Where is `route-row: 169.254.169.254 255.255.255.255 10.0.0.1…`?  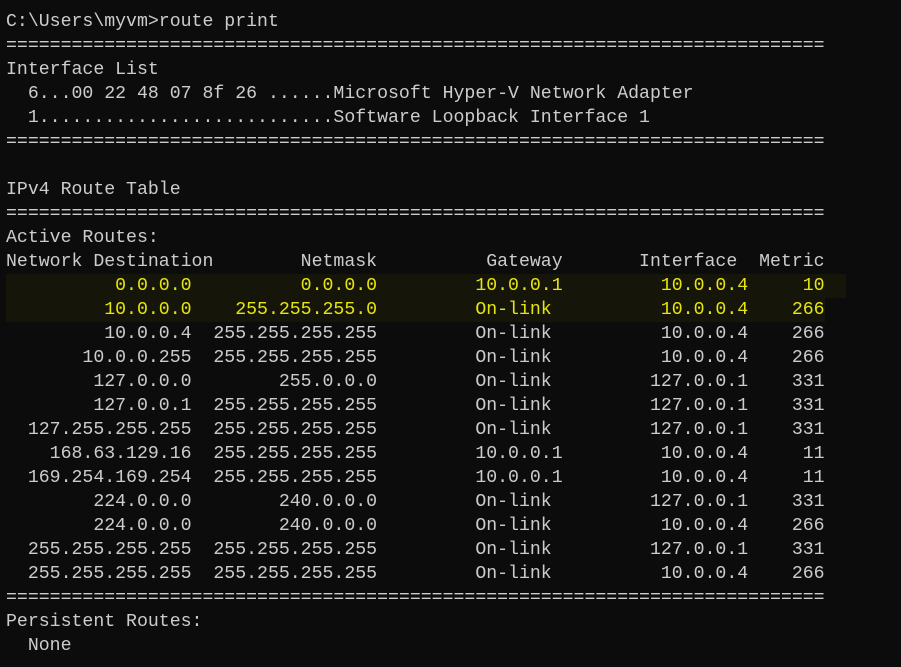
route-row: 169.254.169.254 255.255.255.255 10.0.0.1… is located at coordinates (415, 478).